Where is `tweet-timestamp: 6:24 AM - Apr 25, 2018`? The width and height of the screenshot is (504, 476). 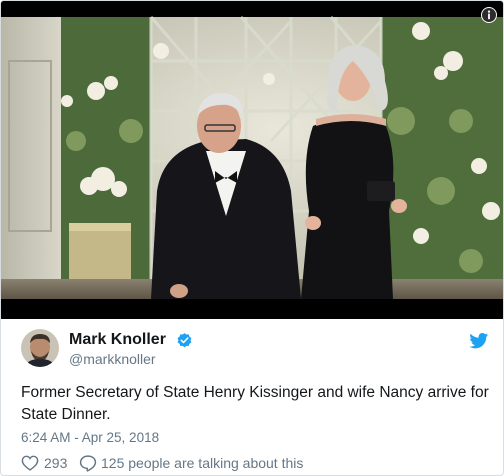
tweet-timestamp: 6:24 AM - Apr 25, 2018 is located at coordinates (90, 437).